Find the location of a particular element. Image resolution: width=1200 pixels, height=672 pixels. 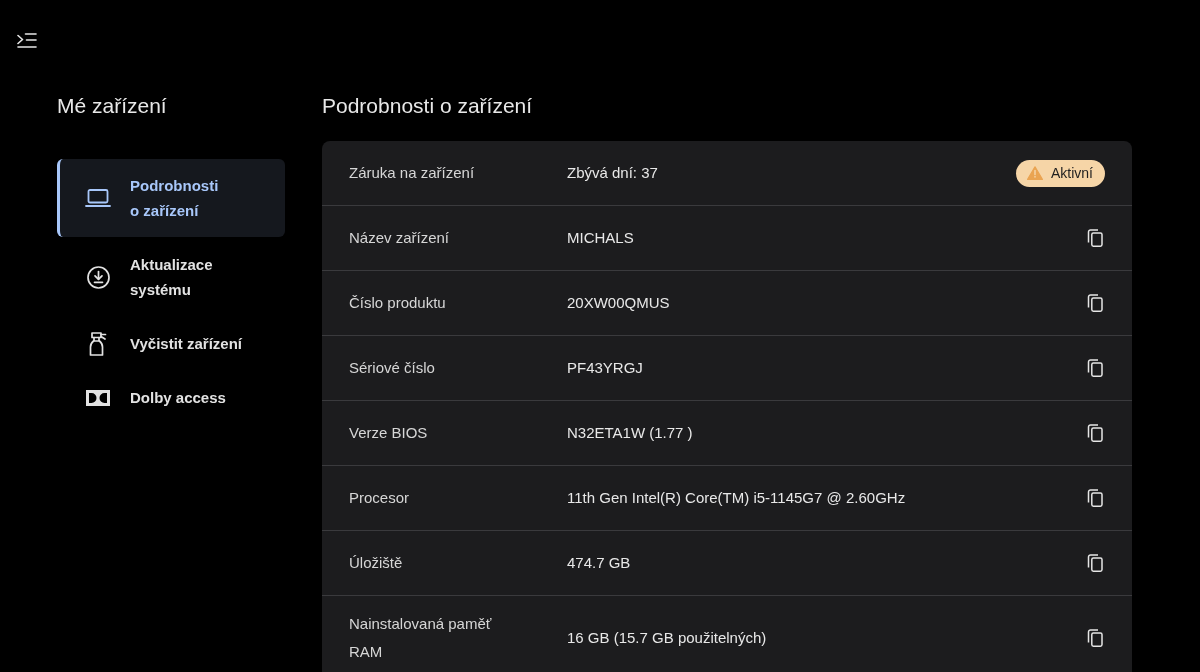

field-label: Verze BIOS is located at coordinates (388, 433).